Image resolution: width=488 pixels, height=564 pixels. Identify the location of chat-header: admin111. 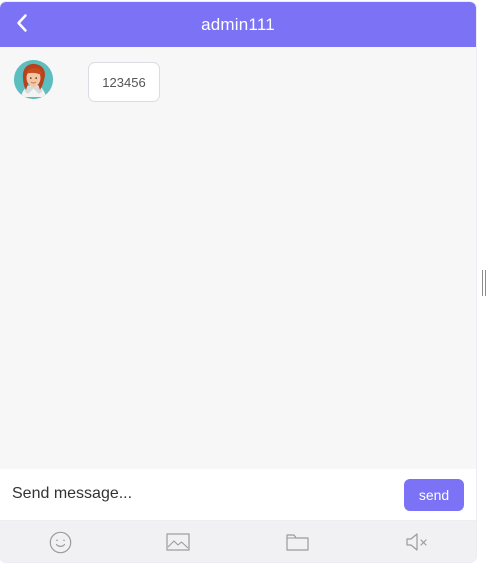
(238, 24).